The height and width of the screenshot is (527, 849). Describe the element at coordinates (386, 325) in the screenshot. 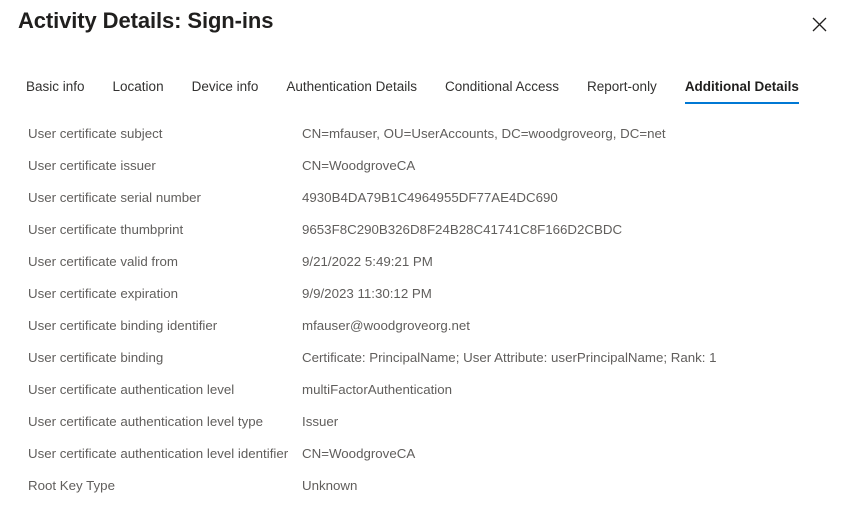

I see `detail-value: mfauser@woodgroveorg.net` at that location.